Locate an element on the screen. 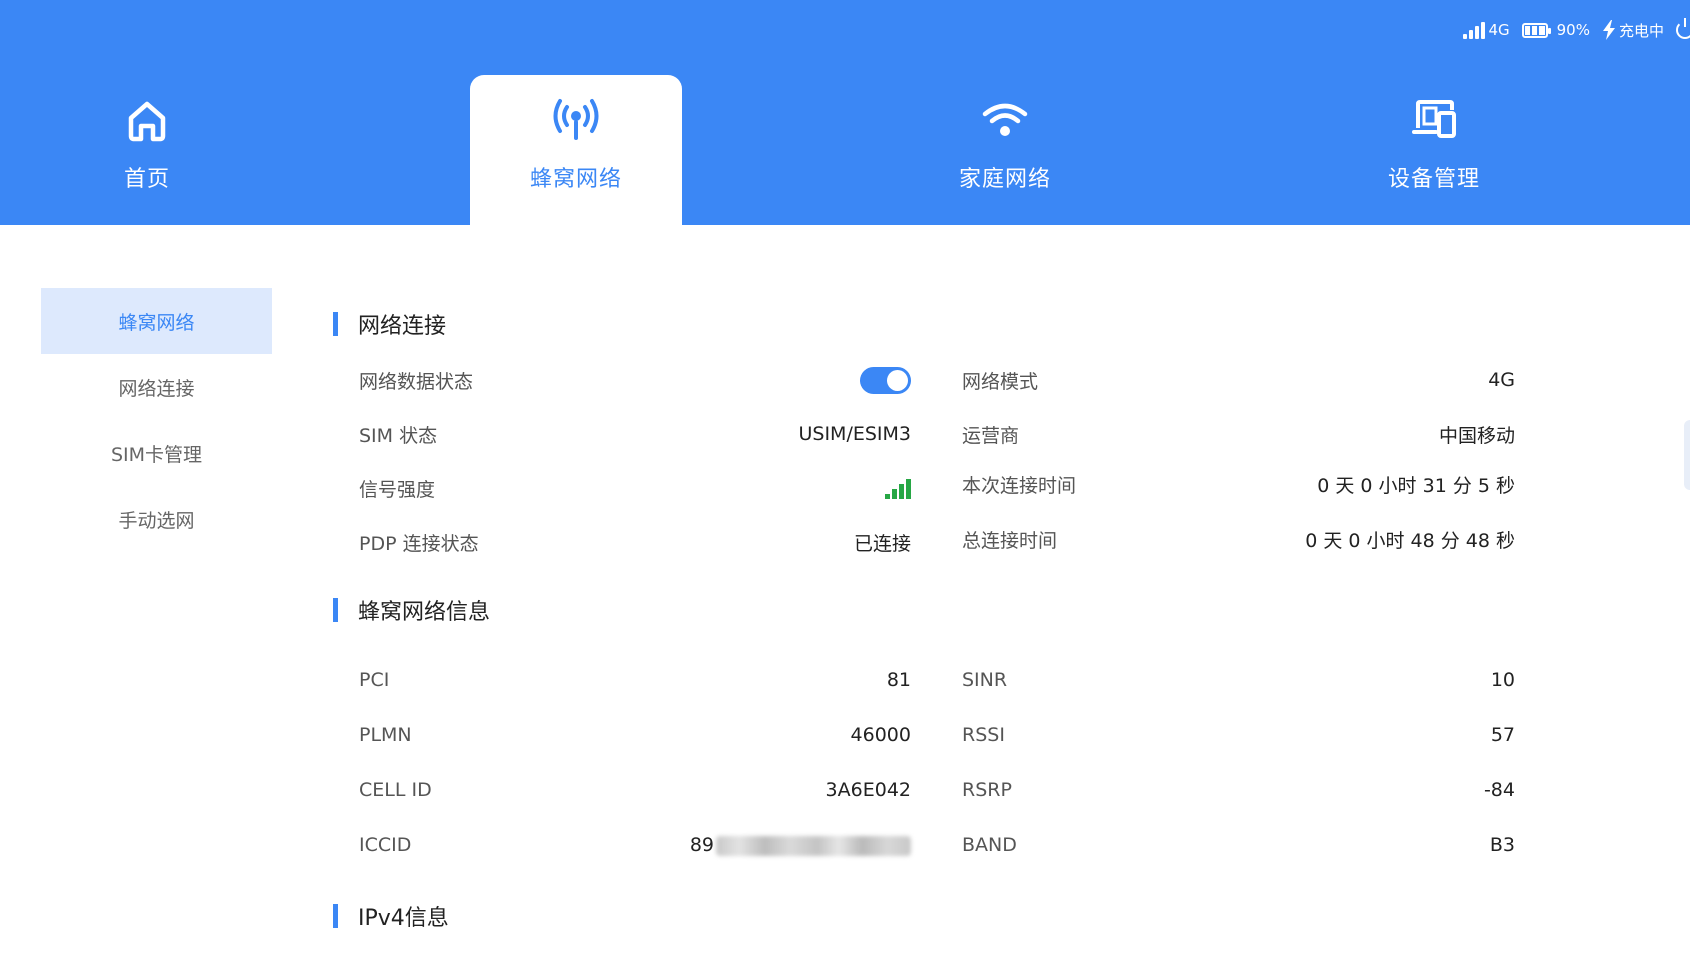 This screenshot has width=1690, height=964. status-bar: 4G 90% 充电中 is located at coordinates (1576, 30).